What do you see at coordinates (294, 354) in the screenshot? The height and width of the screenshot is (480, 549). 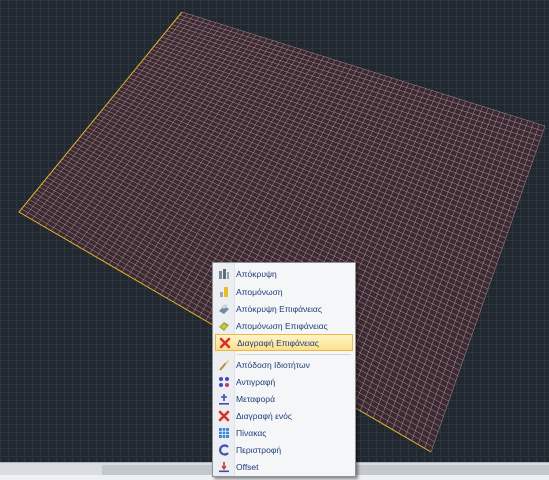 I see `menu-separator` at bounding box center [294, 354].